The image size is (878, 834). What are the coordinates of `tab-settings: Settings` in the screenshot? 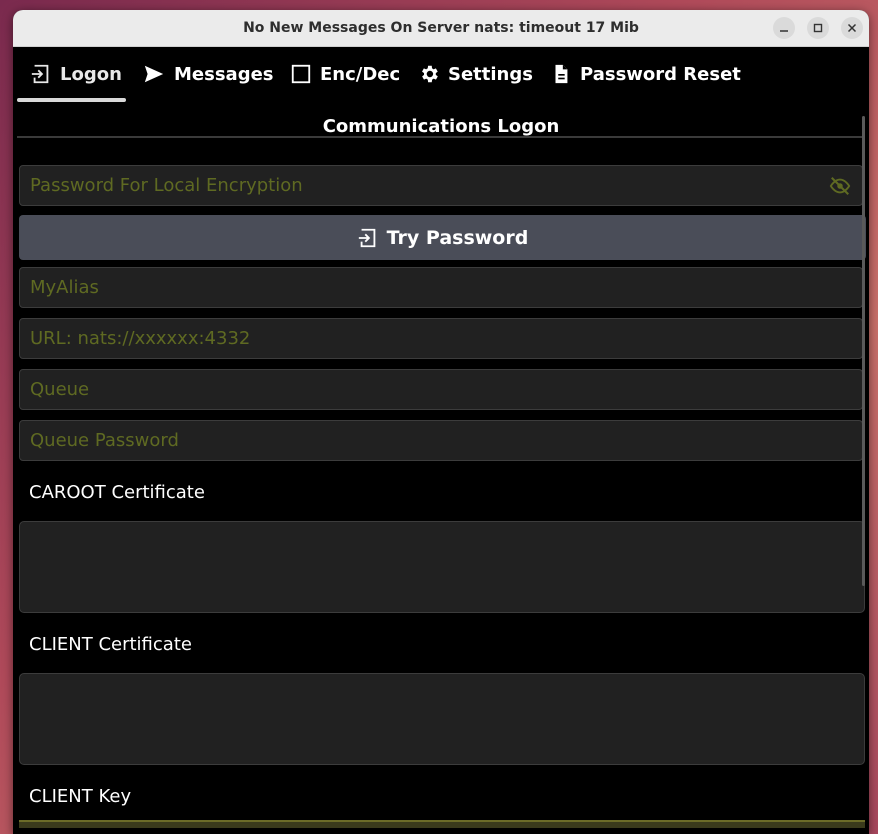 It's located at (475, 74).